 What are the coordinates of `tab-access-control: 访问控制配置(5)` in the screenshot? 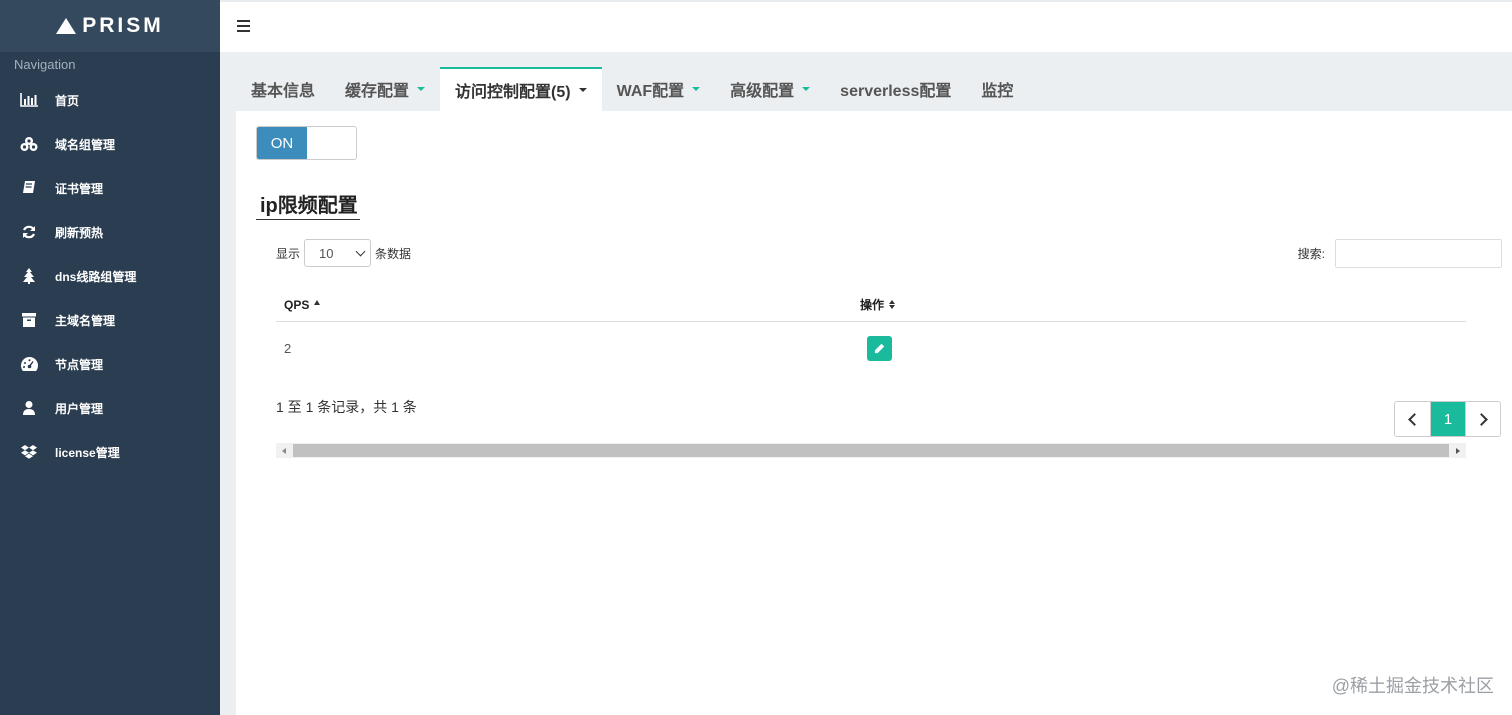 It's located at (521, 89).